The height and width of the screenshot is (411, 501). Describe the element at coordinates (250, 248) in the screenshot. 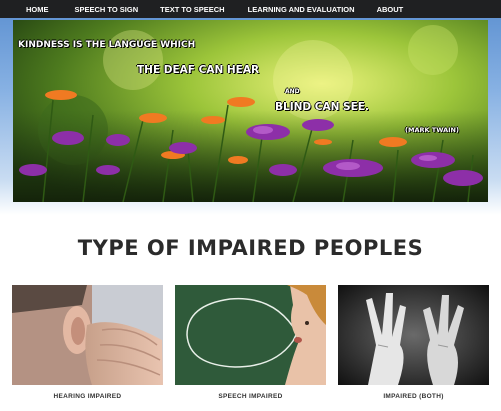

I see `section-title: TYPE OF IMPAIRED PEOPLES` at that location.